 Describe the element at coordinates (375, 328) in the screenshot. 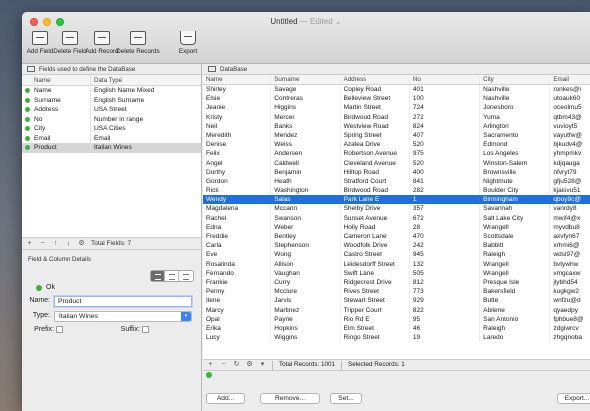

I see `table-cell: Elm Street` at that location.